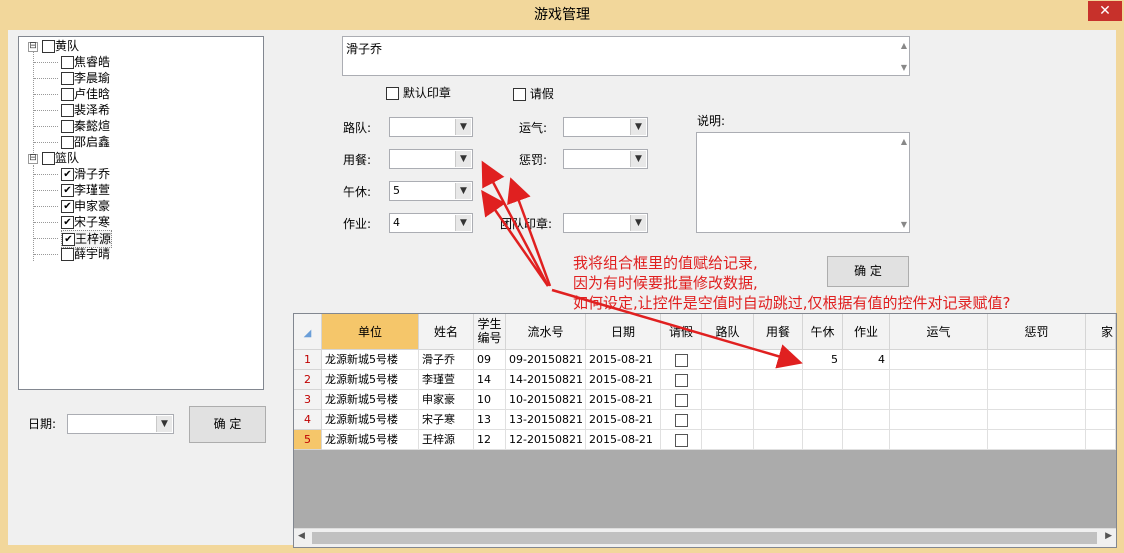  Describe the element at coordinates (792, 303) in the screenshot. I see `annotation-line-3: 如何设定,让控件是空值时自动跳过,仅根据有值的控件对记录赋值?` at that location.